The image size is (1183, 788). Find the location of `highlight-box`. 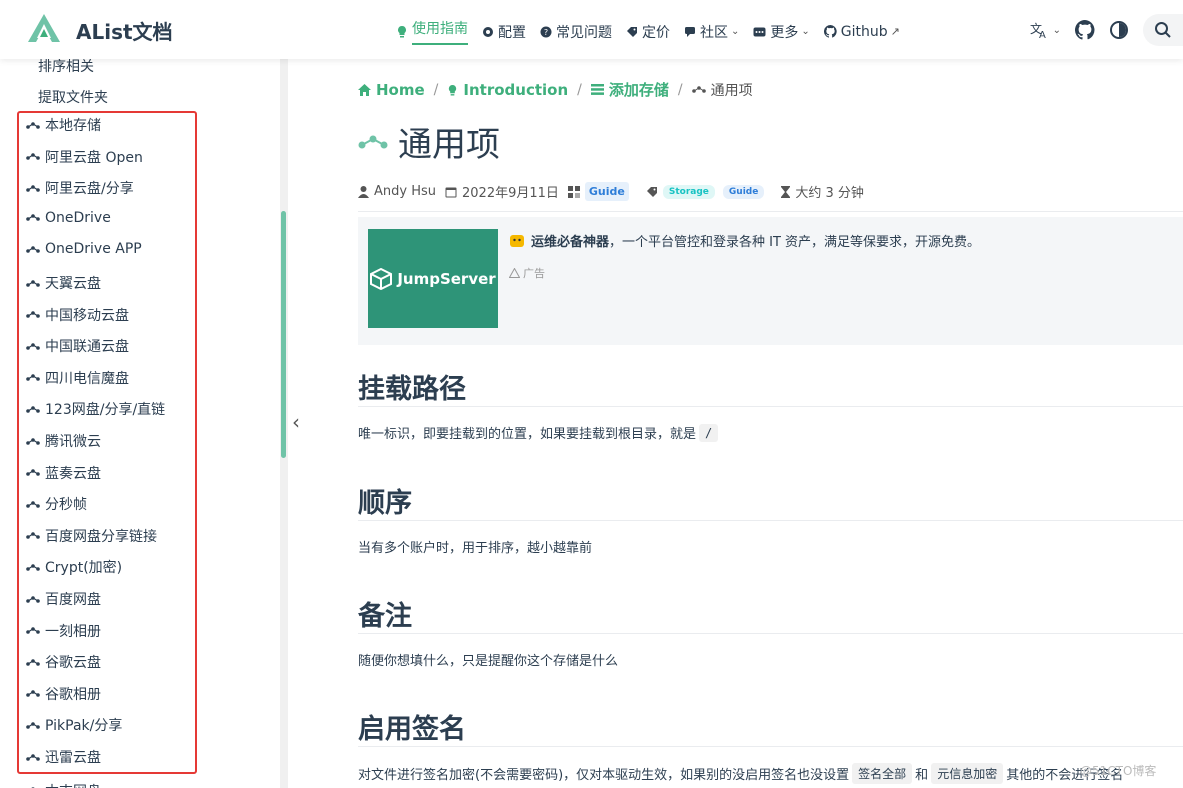

highlight-box is located at coordinates (107, 442).